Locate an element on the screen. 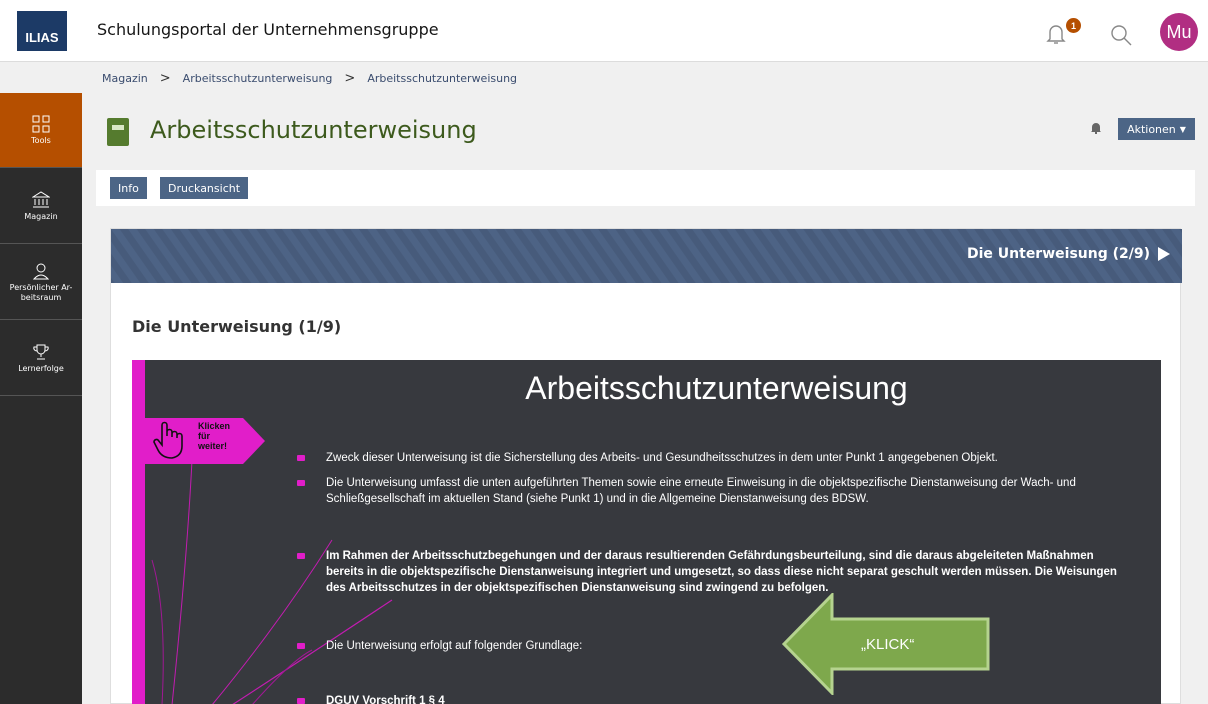  actions-label: Aktionen is located at coordinates (1151, 129).